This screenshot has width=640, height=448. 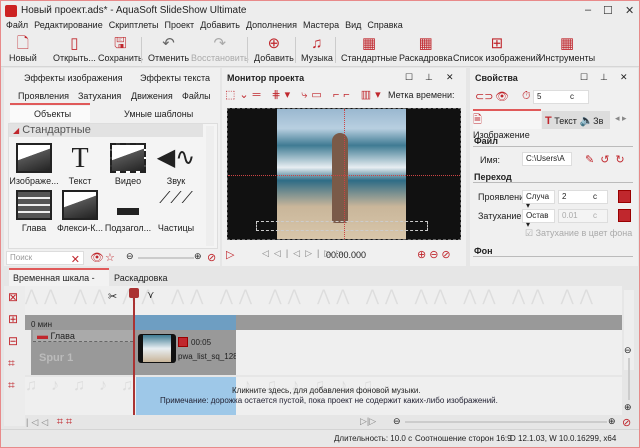 I want to click on time-ruler: 0 мин, so click(x=323, y=322).